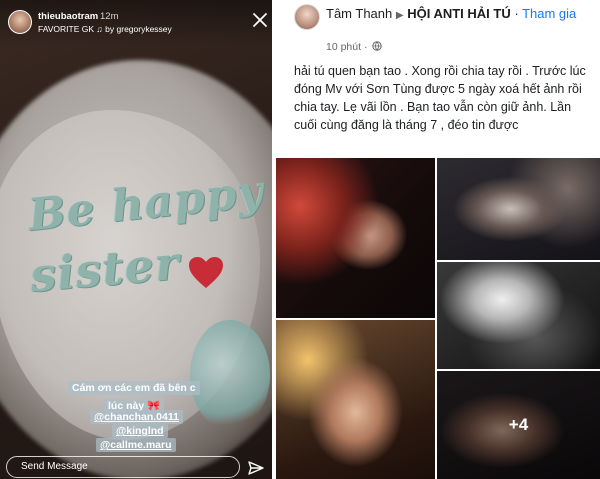 The height and width of the screenshot is (479, 600). I want to click on story-header, so click(136, 23).